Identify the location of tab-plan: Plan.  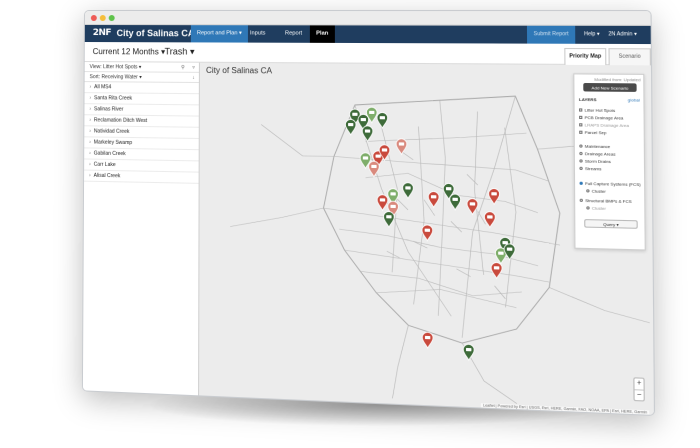
(322, 34).